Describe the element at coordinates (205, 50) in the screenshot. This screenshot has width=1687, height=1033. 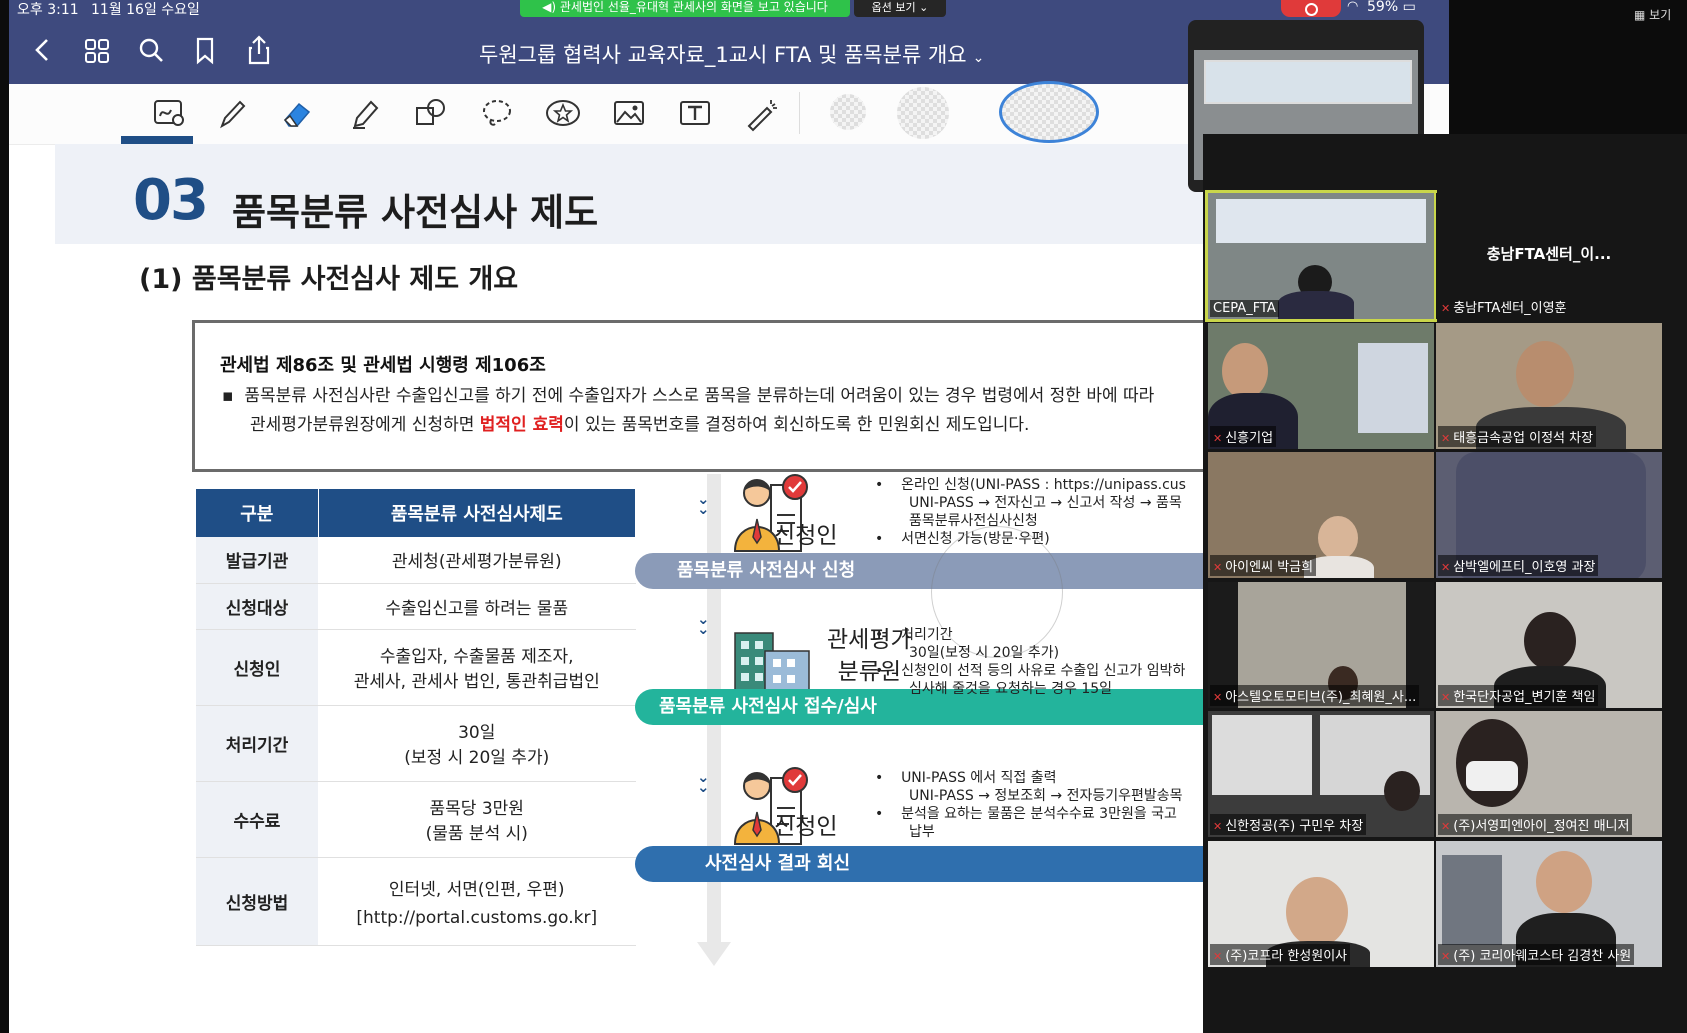
I see `bookmark-icon` at that location.